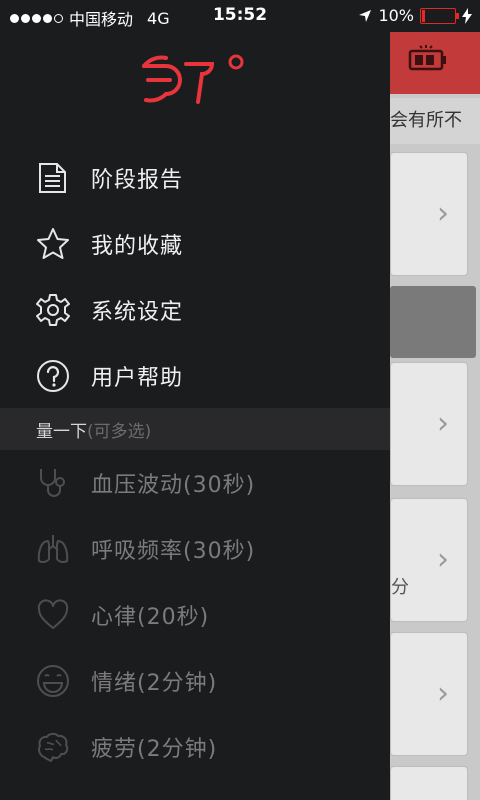 This screenshot has width=480, height=800. I want to click on section-subtitle: (可多选), so click(119, 431).